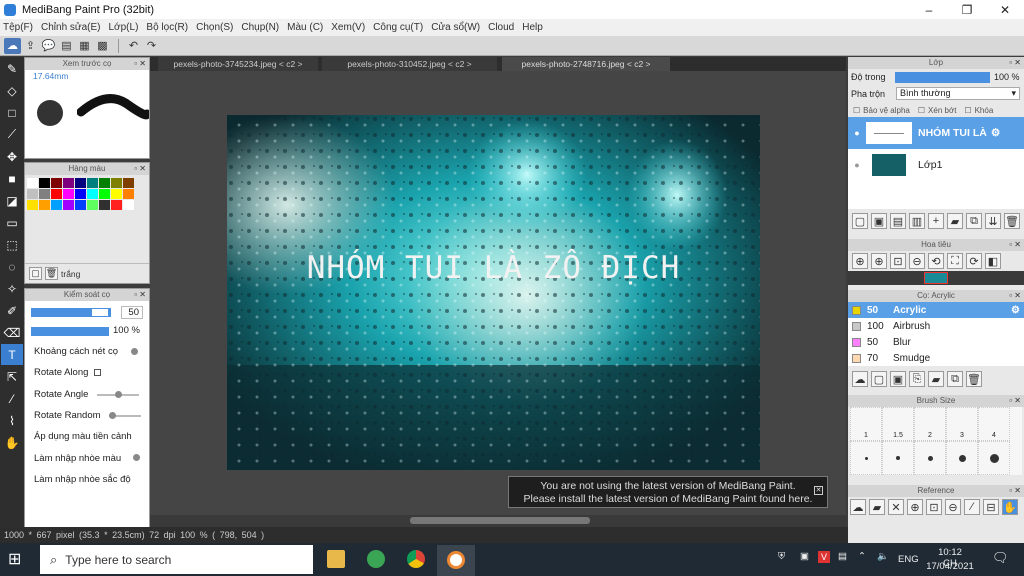  Describe the element at coordinates (936, 133) in the screenshot. I see `layer-item-selected: ● NHÓM TUI LÀ ⚙` at that location.